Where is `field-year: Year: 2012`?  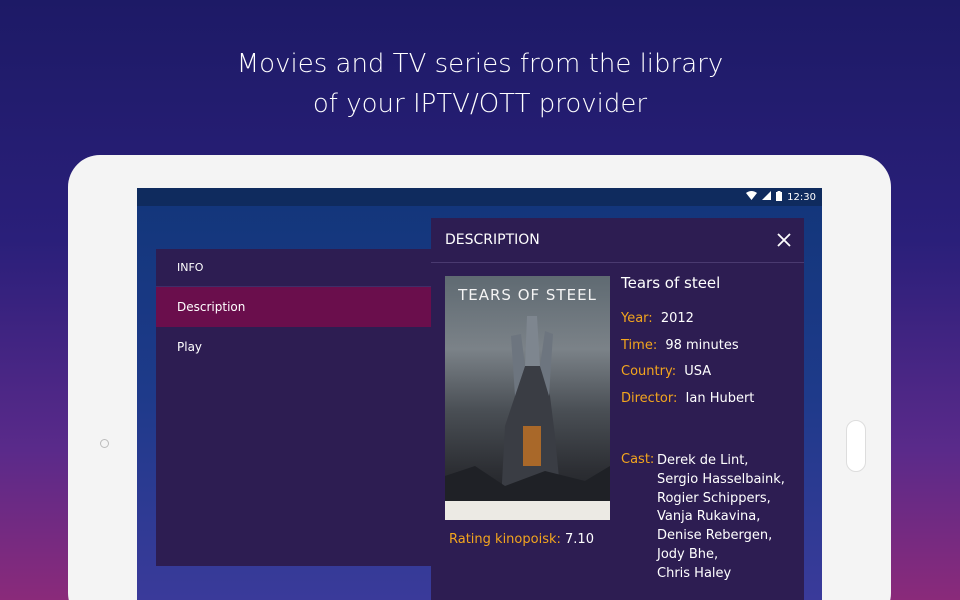
field-year: Year: 2012 is located at coordinates (657, 318).